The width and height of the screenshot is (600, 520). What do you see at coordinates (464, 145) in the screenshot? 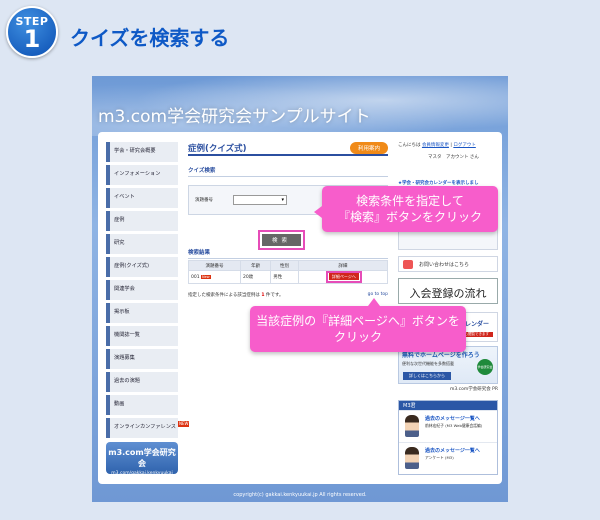
I see `logout-link: ログアウト` at bounding box center [464, 145].